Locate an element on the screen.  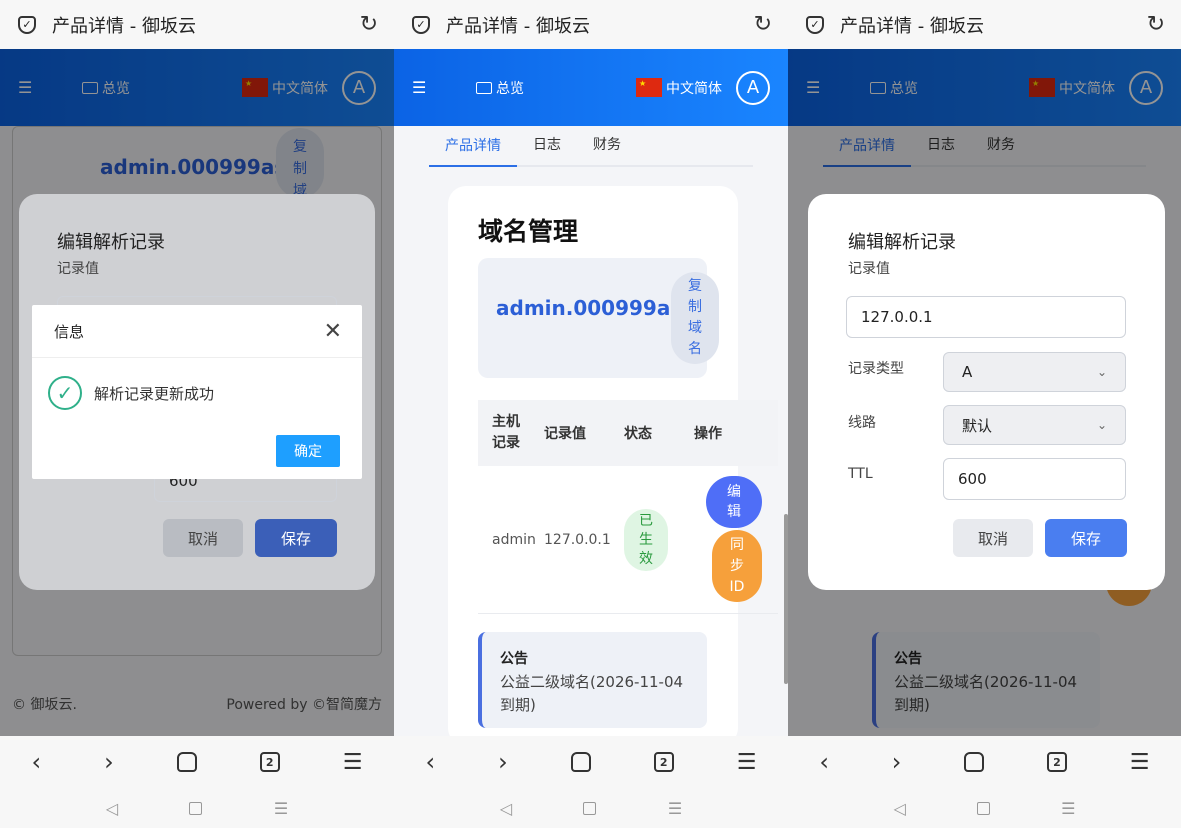
line-value: 默认 is located at coordinates (977, 425).